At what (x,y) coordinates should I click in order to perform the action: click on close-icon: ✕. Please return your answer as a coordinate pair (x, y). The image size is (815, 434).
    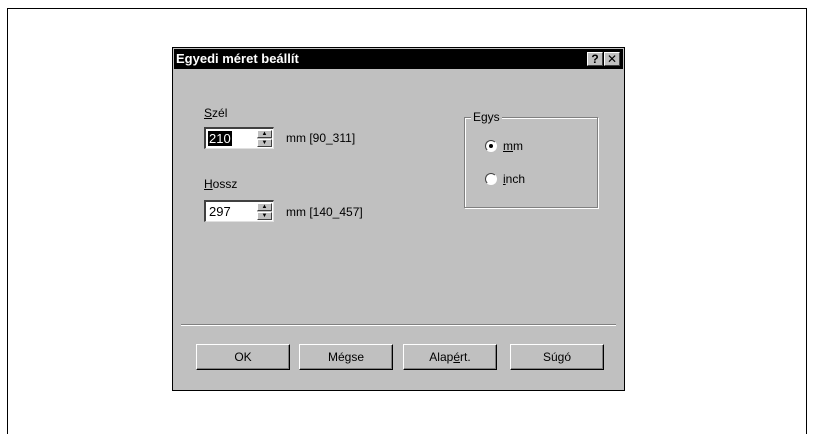
    Looking at the image, I should click on (612, 59).